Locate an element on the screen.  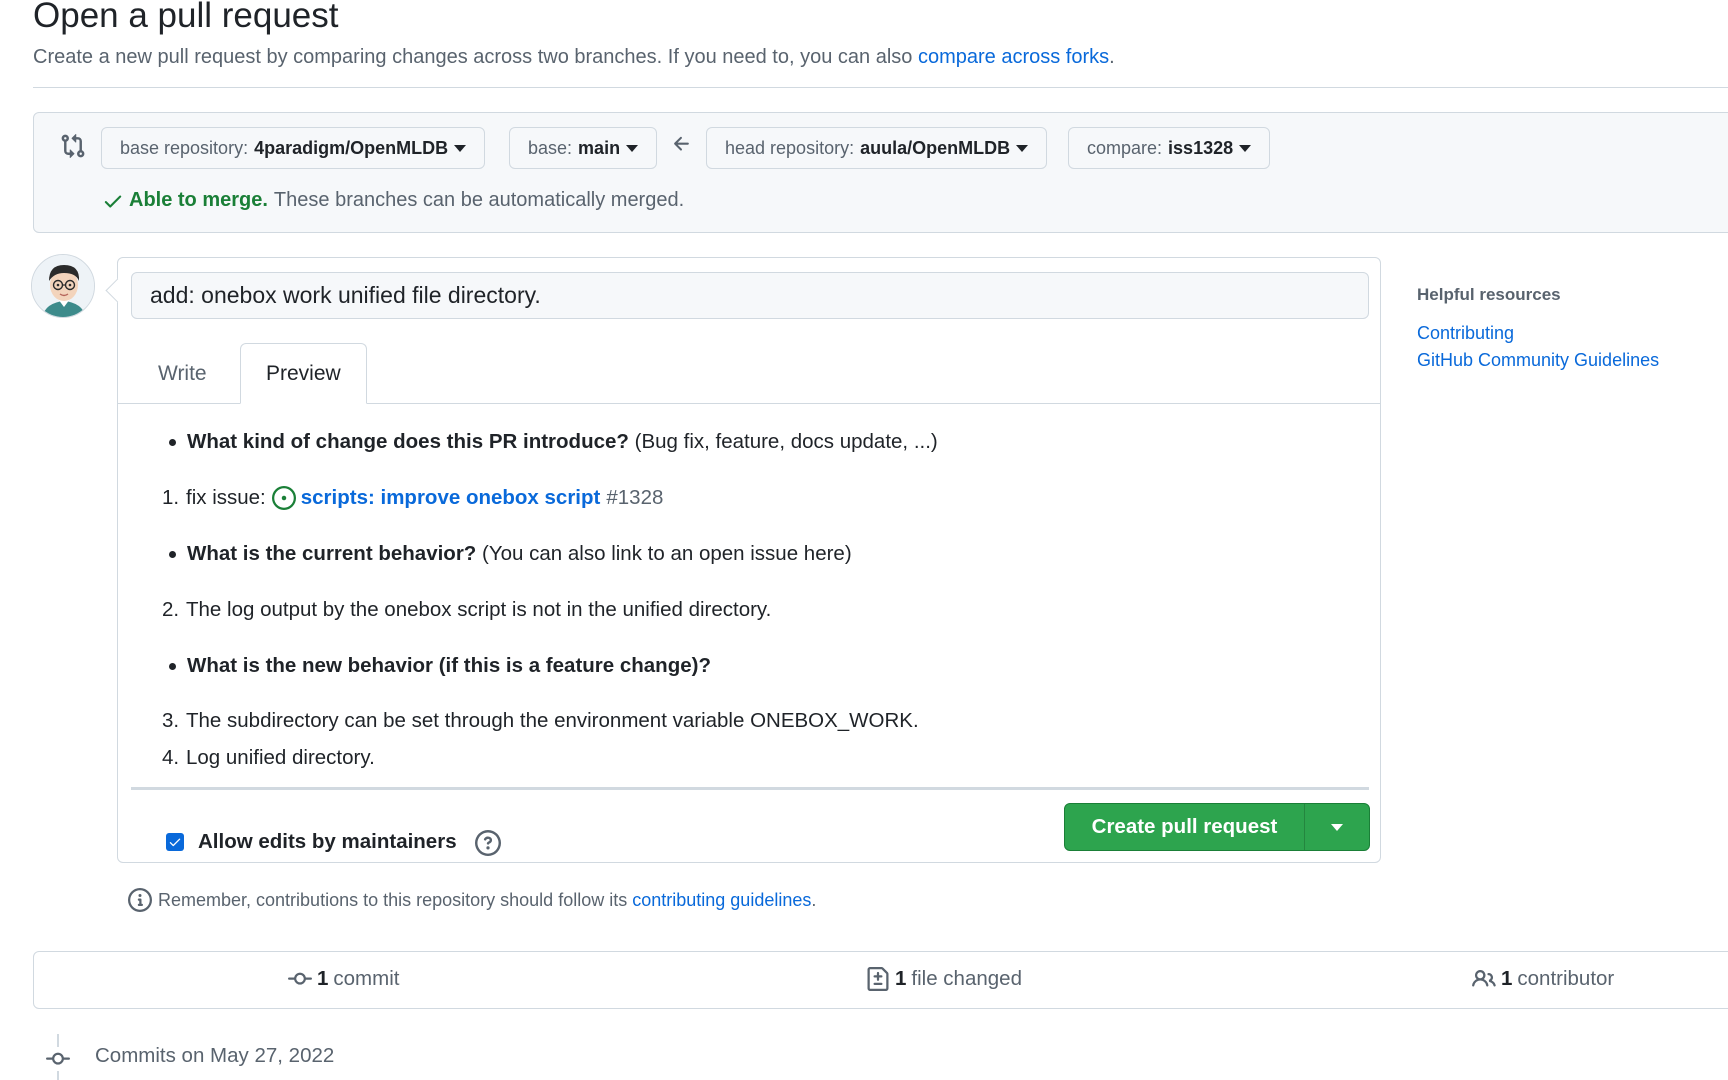
create-pr-dropdown-button is located at coordinates (1337, 827).